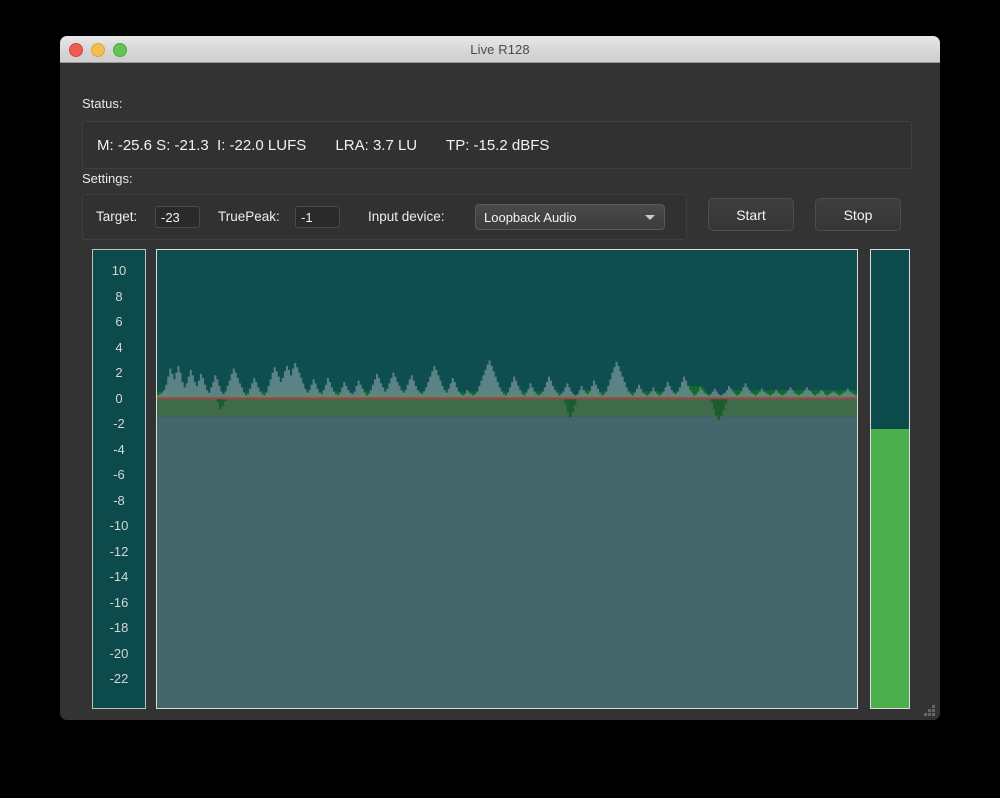 The image size is (1000, 798). I want to click on y-axis-tick: -4, so click(119, 449).